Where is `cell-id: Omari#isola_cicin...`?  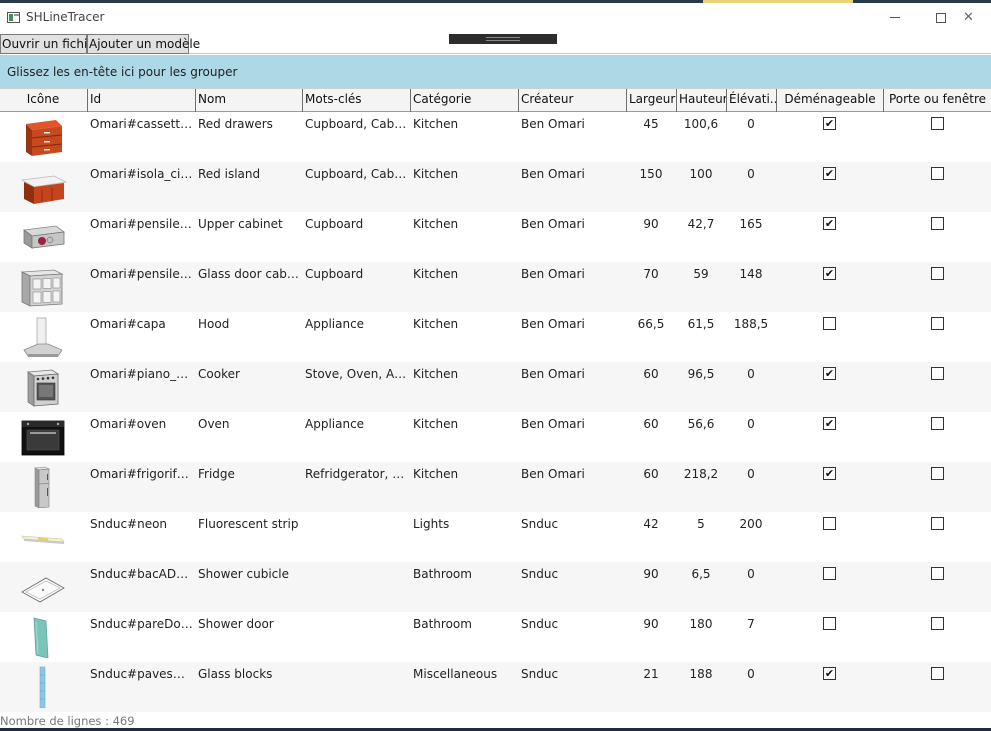
cell-id: Omari#isola_cicin... is located at coordinates (141, 174).